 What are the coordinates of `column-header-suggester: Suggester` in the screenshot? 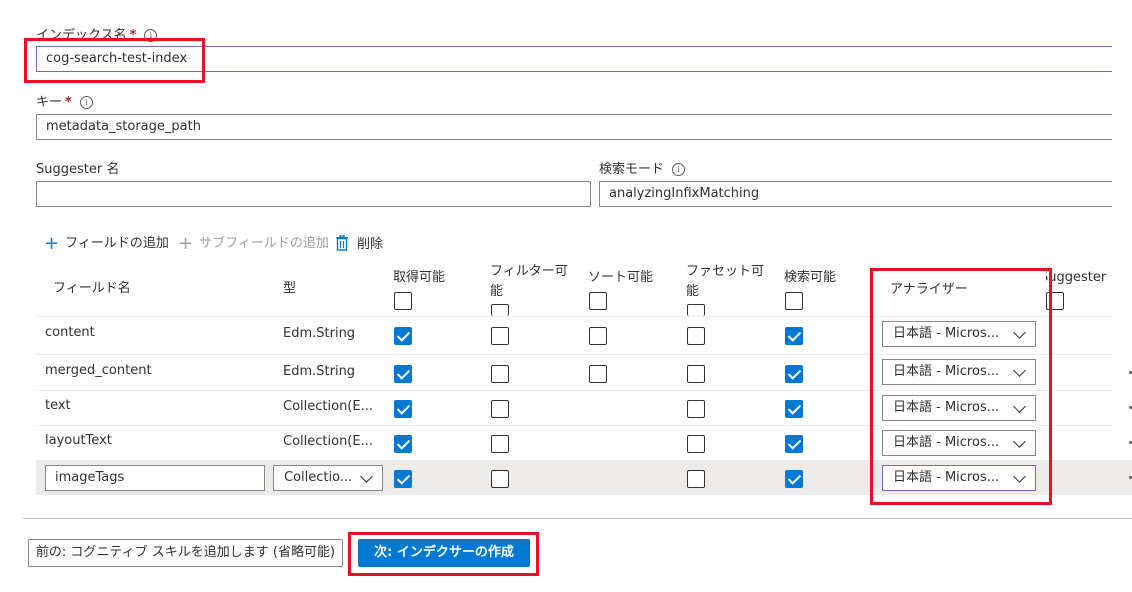 It's located at (1076, 277).